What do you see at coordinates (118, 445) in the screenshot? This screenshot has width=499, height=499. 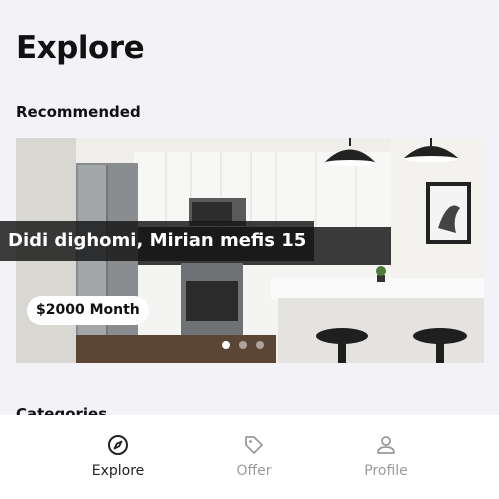 I see `compass-icon` at bounding box center [118, 445].